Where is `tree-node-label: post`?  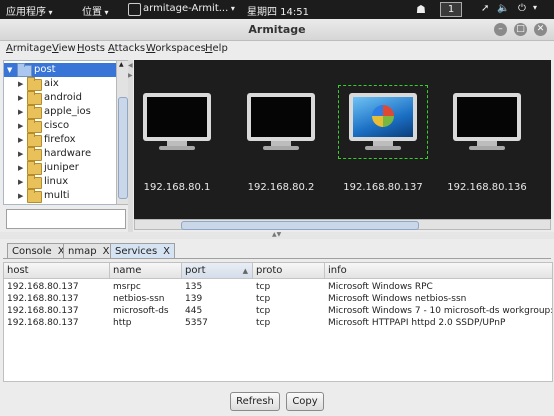 tree-node-label: post is located at coordinates (45, 69).